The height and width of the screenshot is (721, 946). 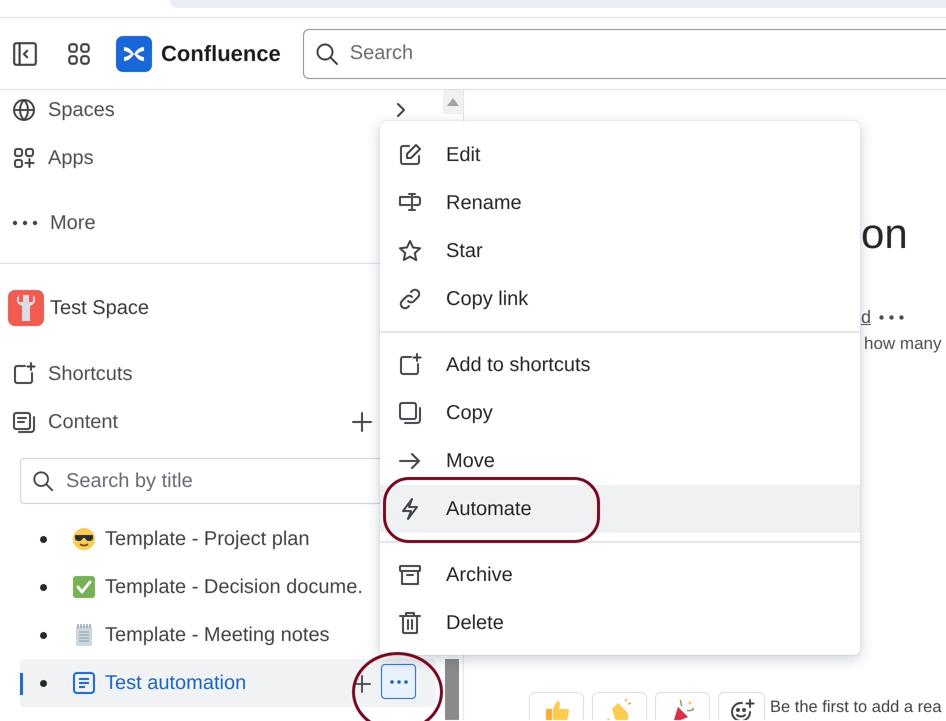 What do you see at coordinates (620, 251) in the screenshot?
I see `menu-item: Star` at bounding box center [620, 251].